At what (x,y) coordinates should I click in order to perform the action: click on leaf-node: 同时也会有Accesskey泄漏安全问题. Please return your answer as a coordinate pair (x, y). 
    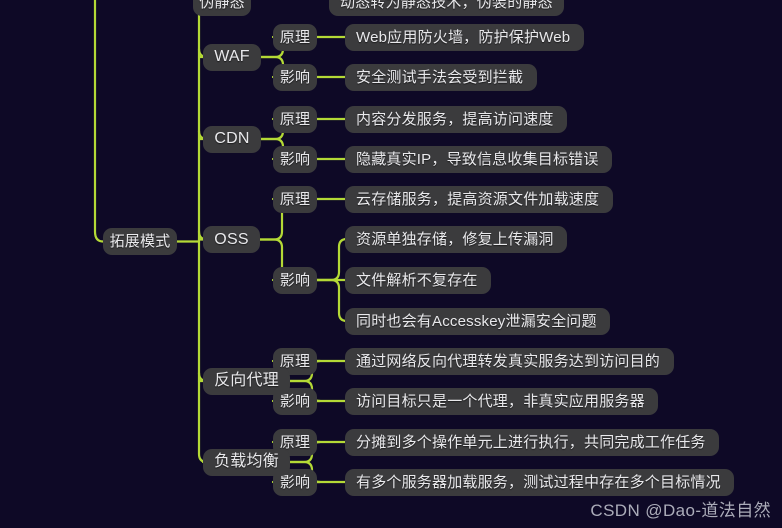
    Looking at the image, I should click on (477, 321).